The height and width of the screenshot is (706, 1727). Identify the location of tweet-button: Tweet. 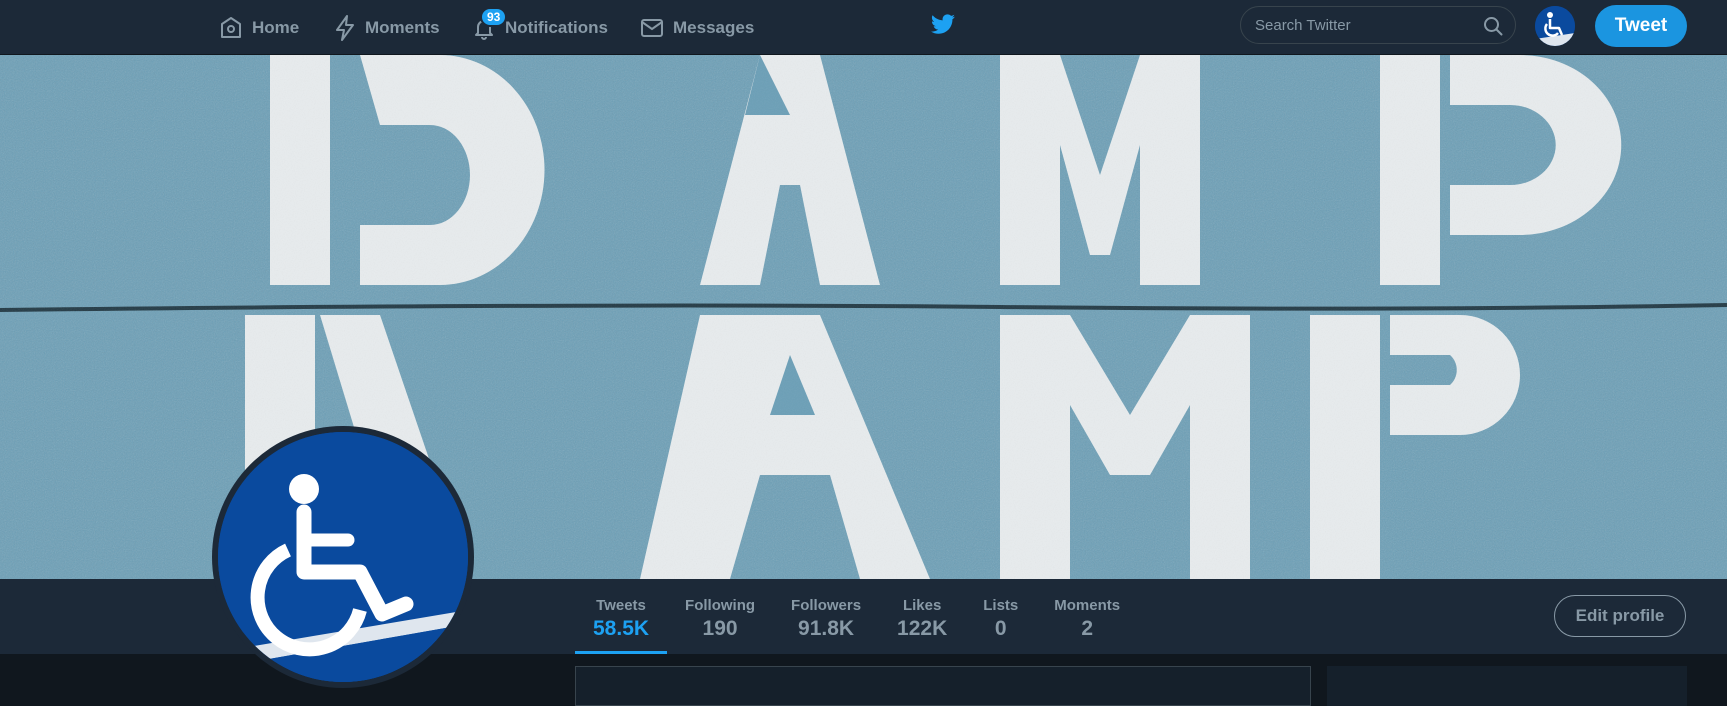
(1641, 26).